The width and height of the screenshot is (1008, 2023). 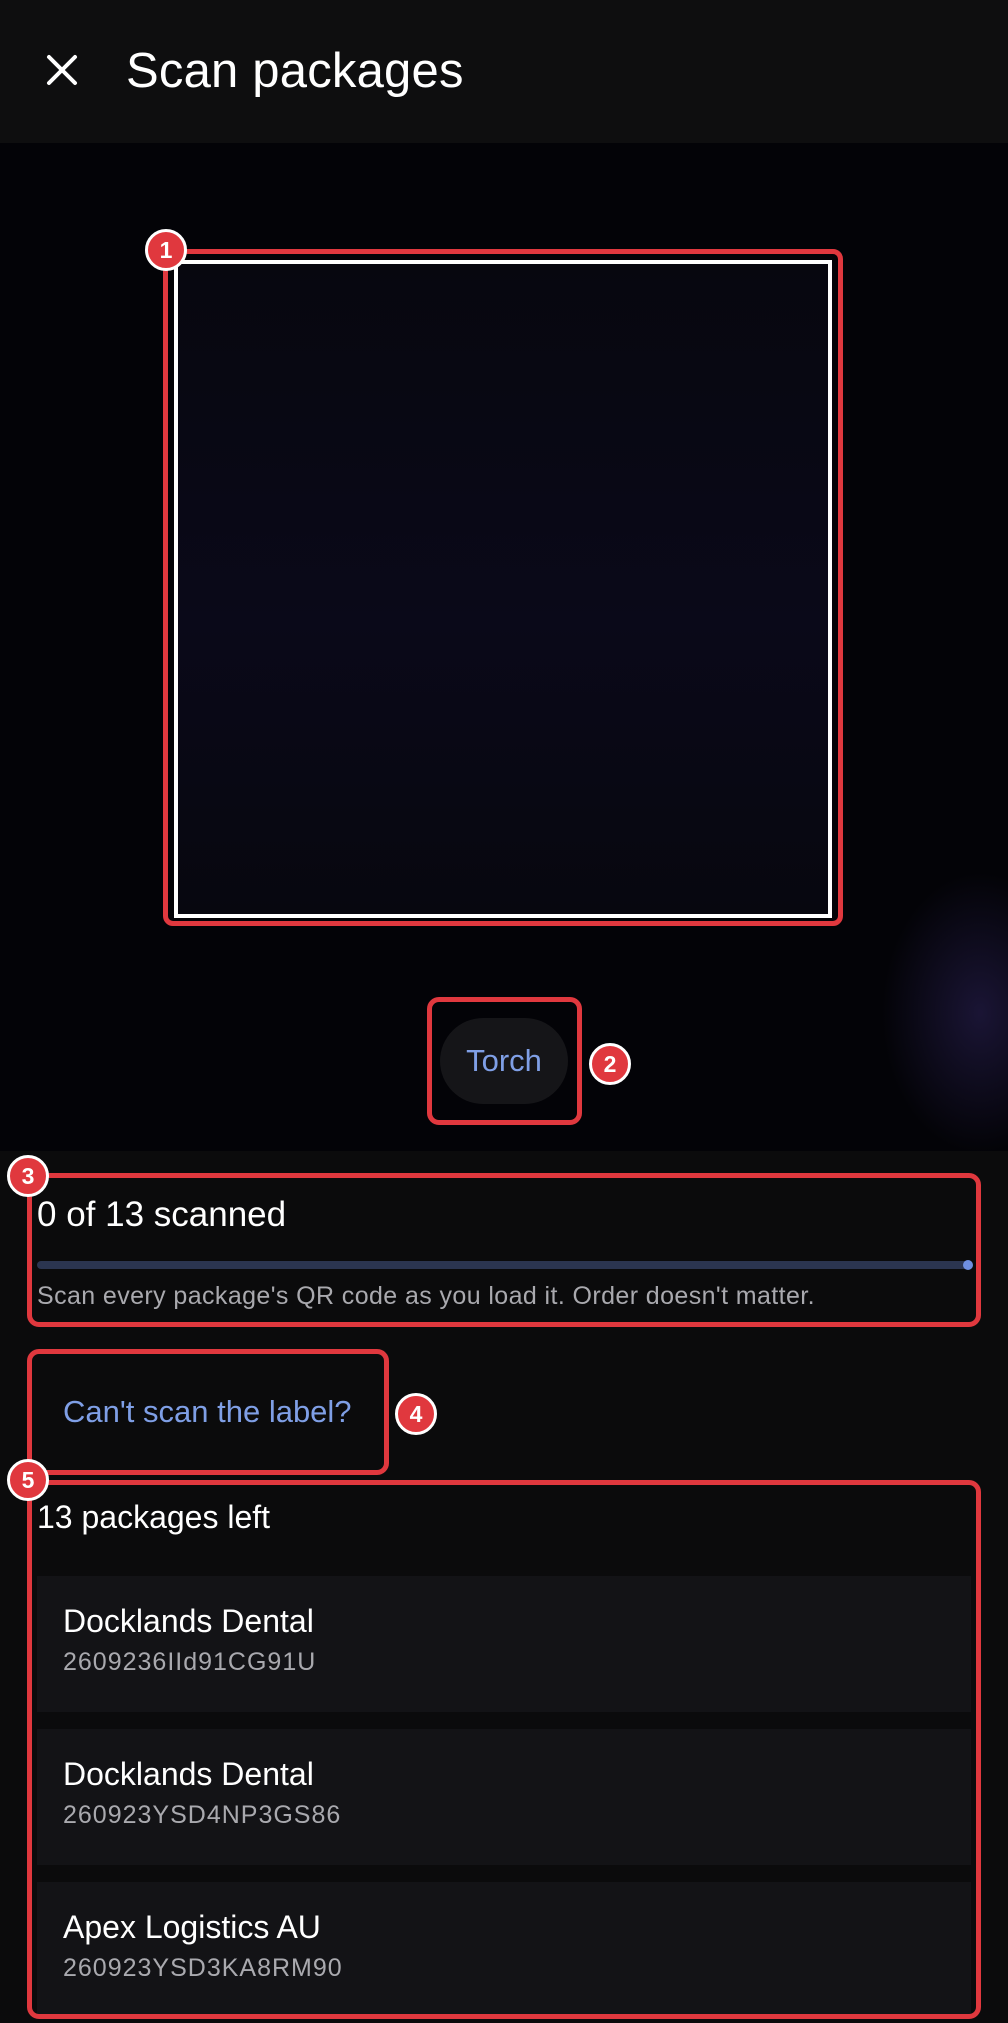 I want to click on annotation-badge-1: 1, so click(x=166, y=250).